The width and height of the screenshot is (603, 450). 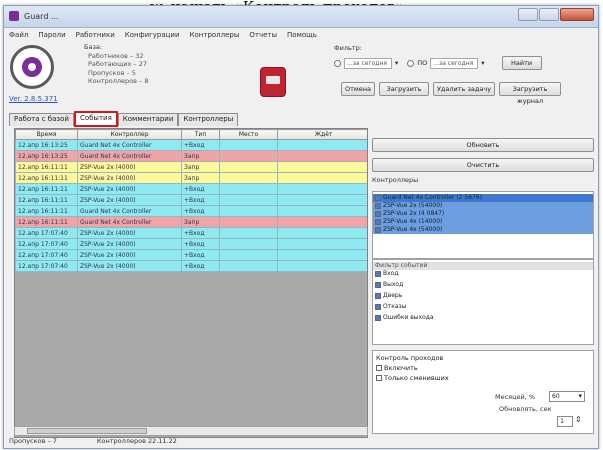 I want to click on menu-item-help: Помощь, so click(x=302, y=35).